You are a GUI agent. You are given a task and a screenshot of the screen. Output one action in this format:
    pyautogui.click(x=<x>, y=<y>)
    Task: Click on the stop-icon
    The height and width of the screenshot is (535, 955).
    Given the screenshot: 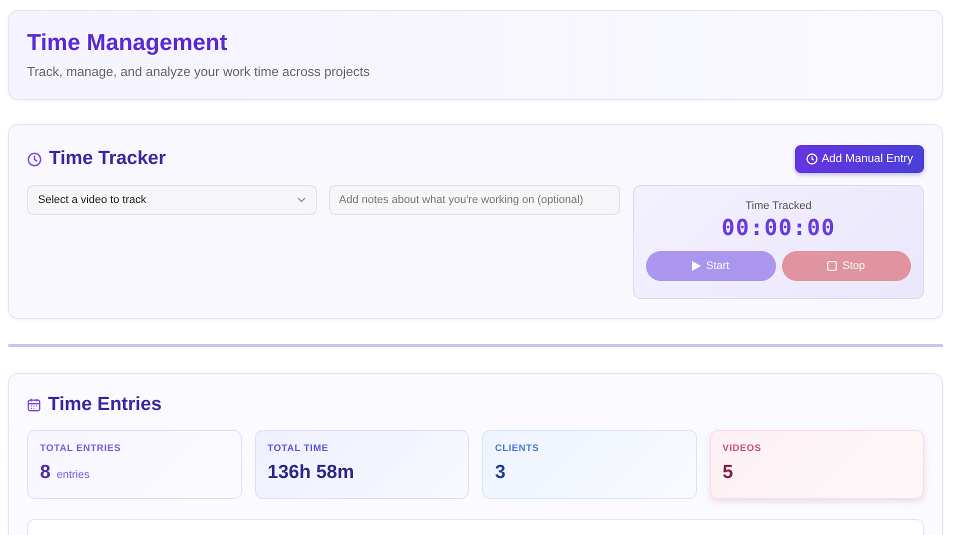 What is the action you would take?
    pyautogui.click(x=832, y=266)
    